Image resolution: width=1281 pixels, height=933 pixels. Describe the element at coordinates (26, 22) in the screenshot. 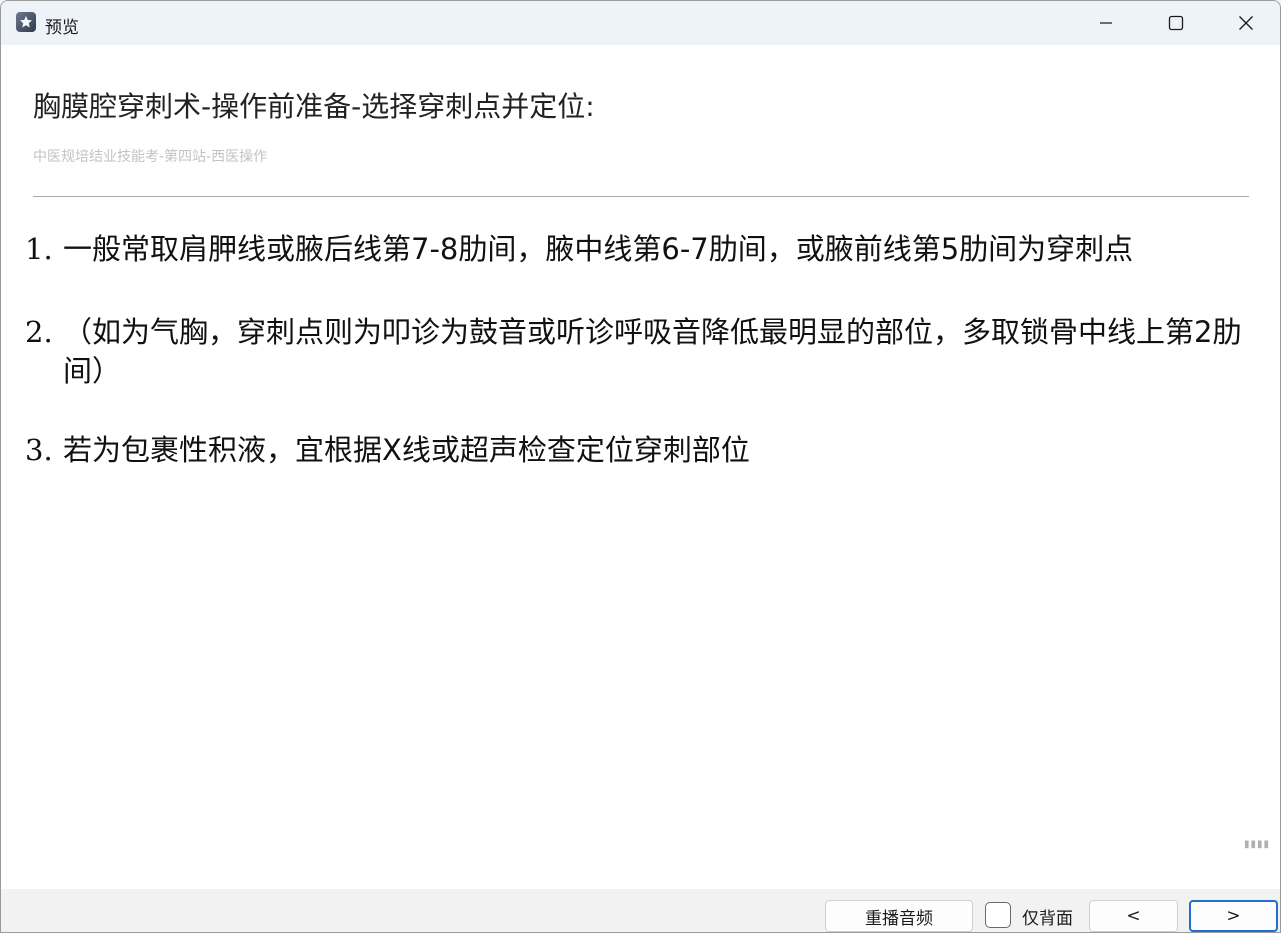

I see `app-icon` at that location.